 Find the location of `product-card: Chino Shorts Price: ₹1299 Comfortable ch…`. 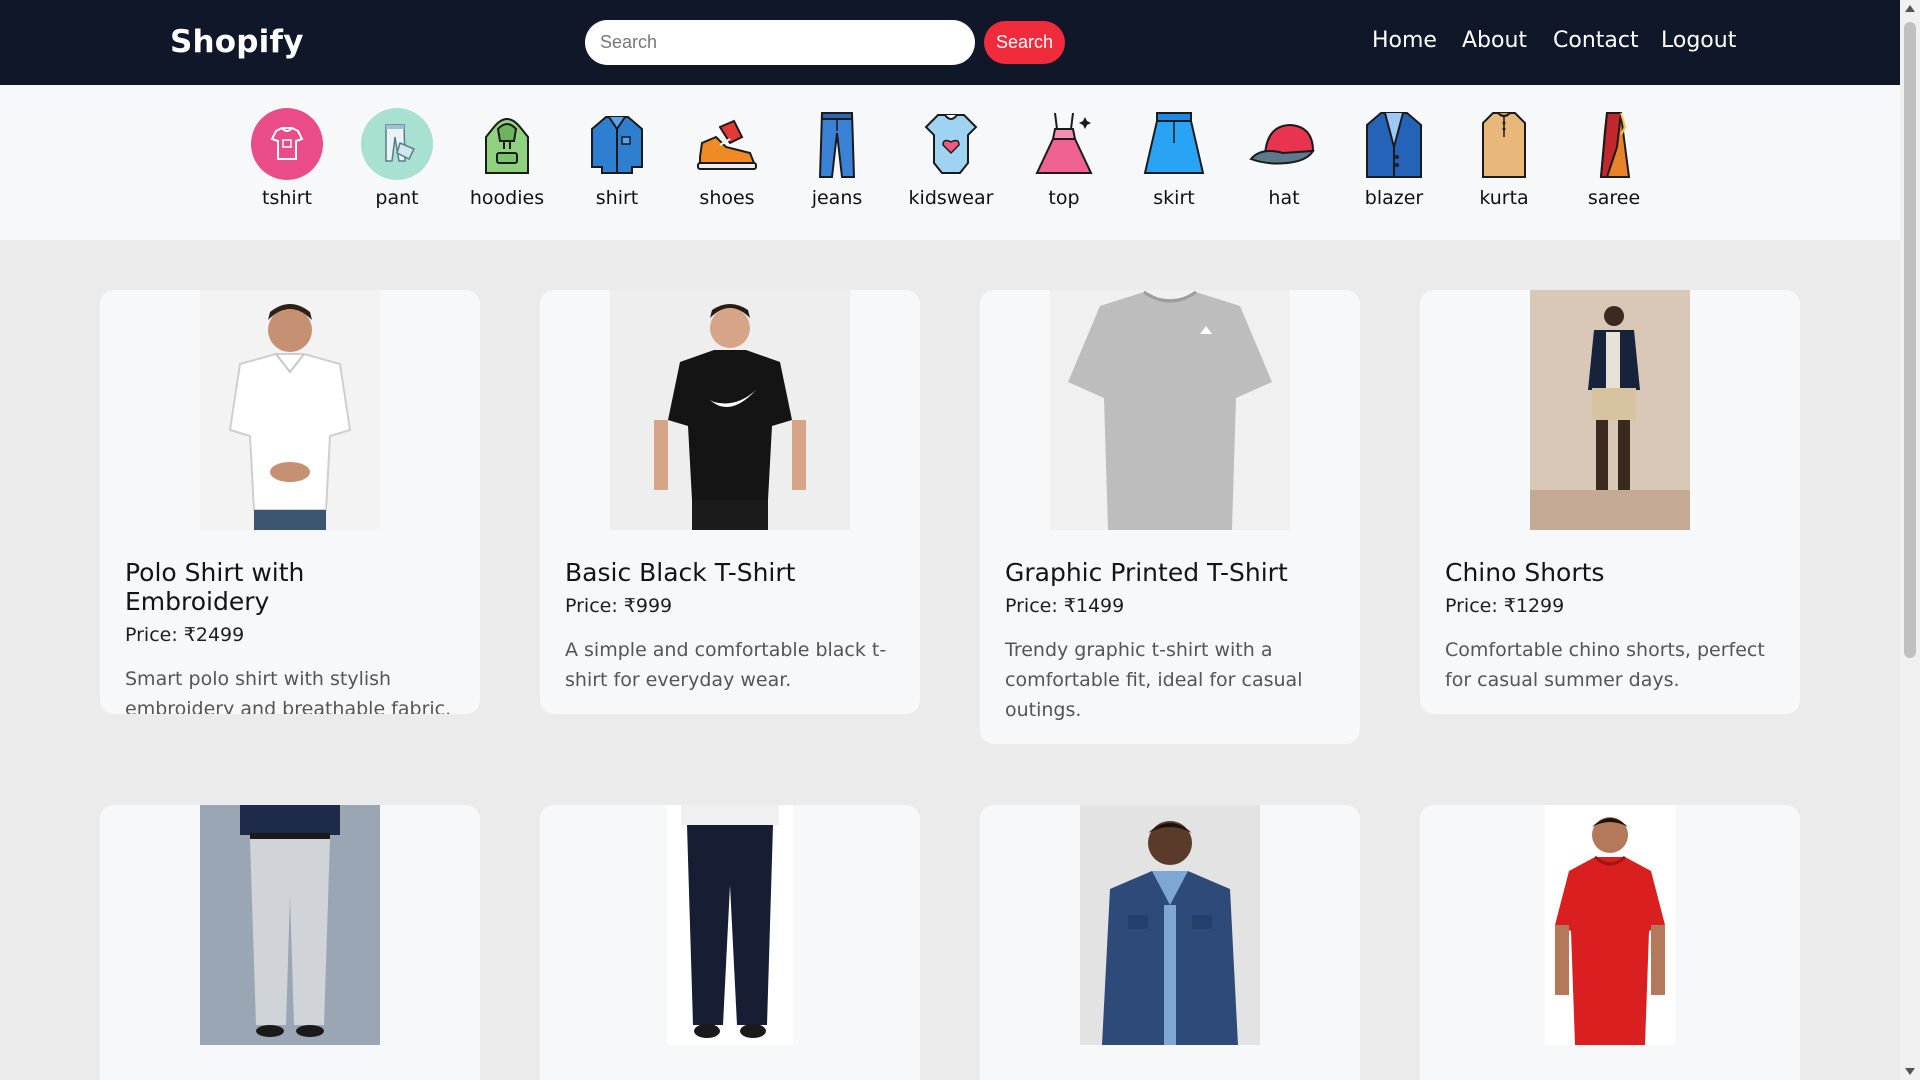

product-card: Chino Shorts Price: ₹1299 Comfortable ch… is located at coordinates (1610, 502).